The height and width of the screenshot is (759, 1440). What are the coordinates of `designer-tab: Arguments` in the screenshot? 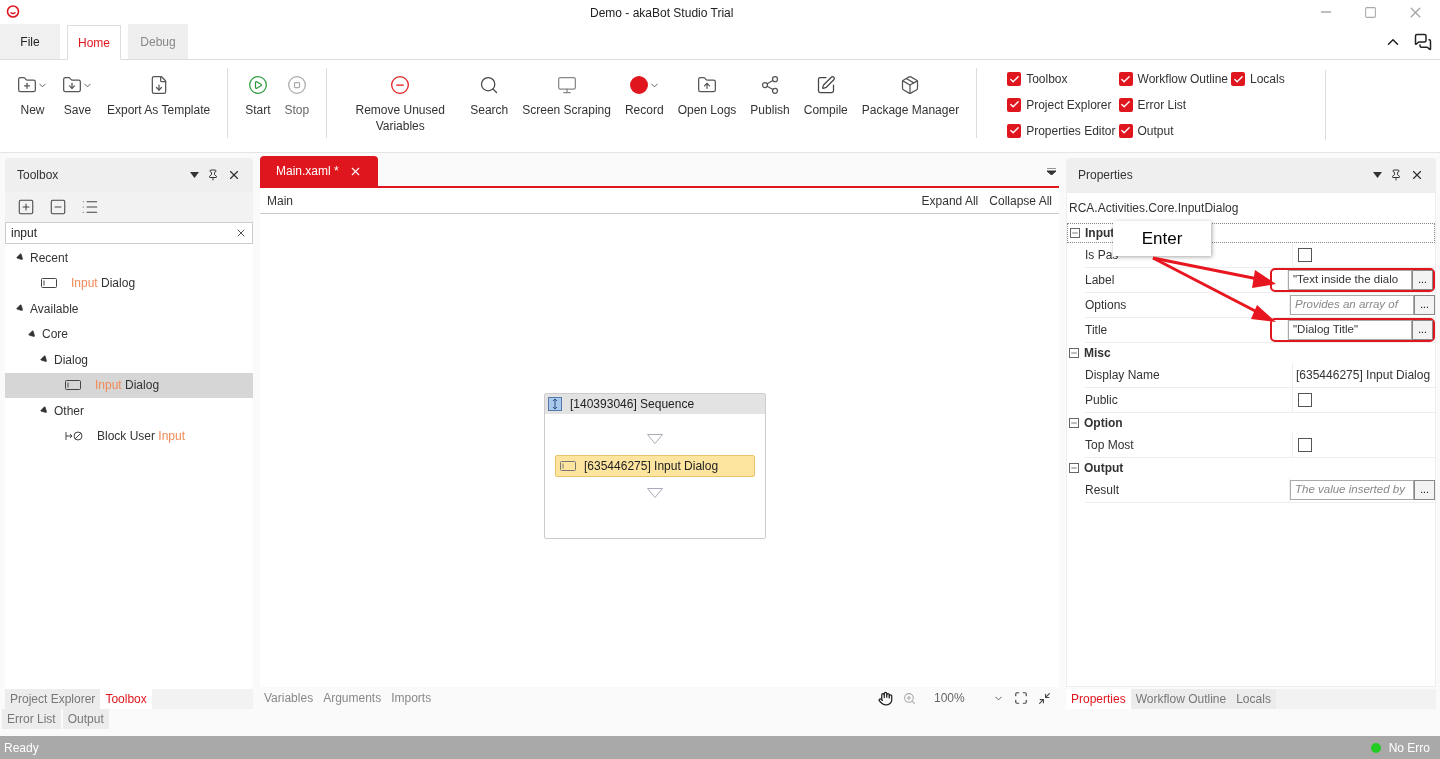 It's located at (352, 698).